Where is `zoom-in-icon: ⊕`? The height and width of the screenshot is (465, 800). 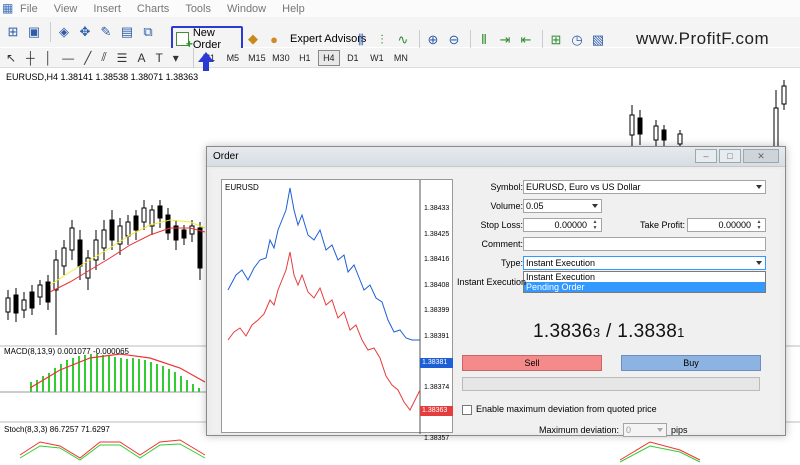
zoom-in-icon: ⊕ is located at coordinates (433, 40).